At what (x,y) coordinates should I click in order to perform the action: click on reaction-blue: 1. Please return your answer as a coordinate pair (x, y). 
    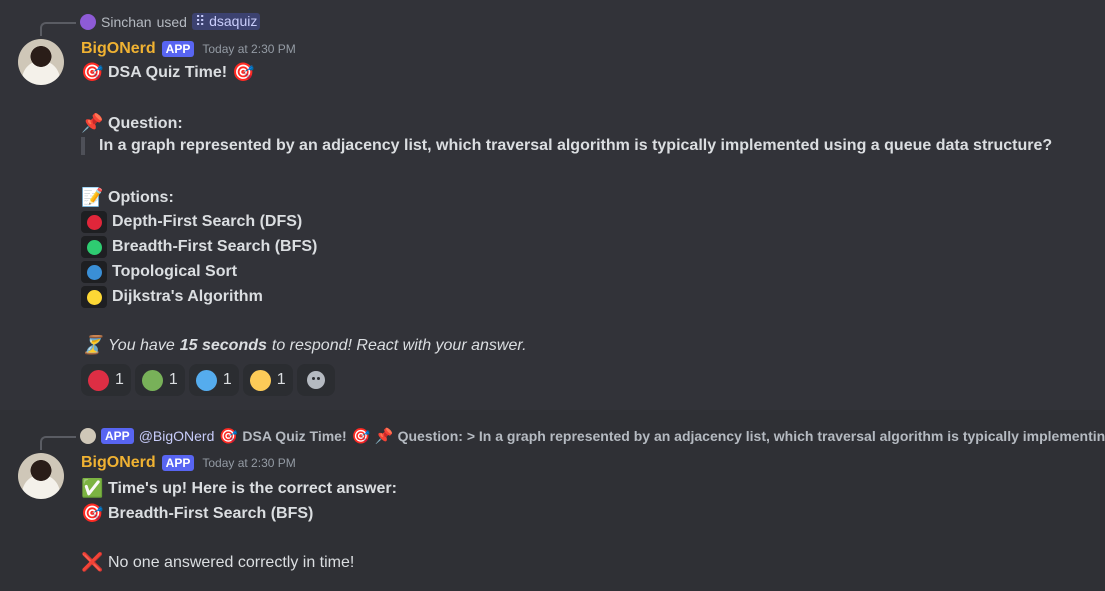
    Looking at the image, I should click on (213, 380).